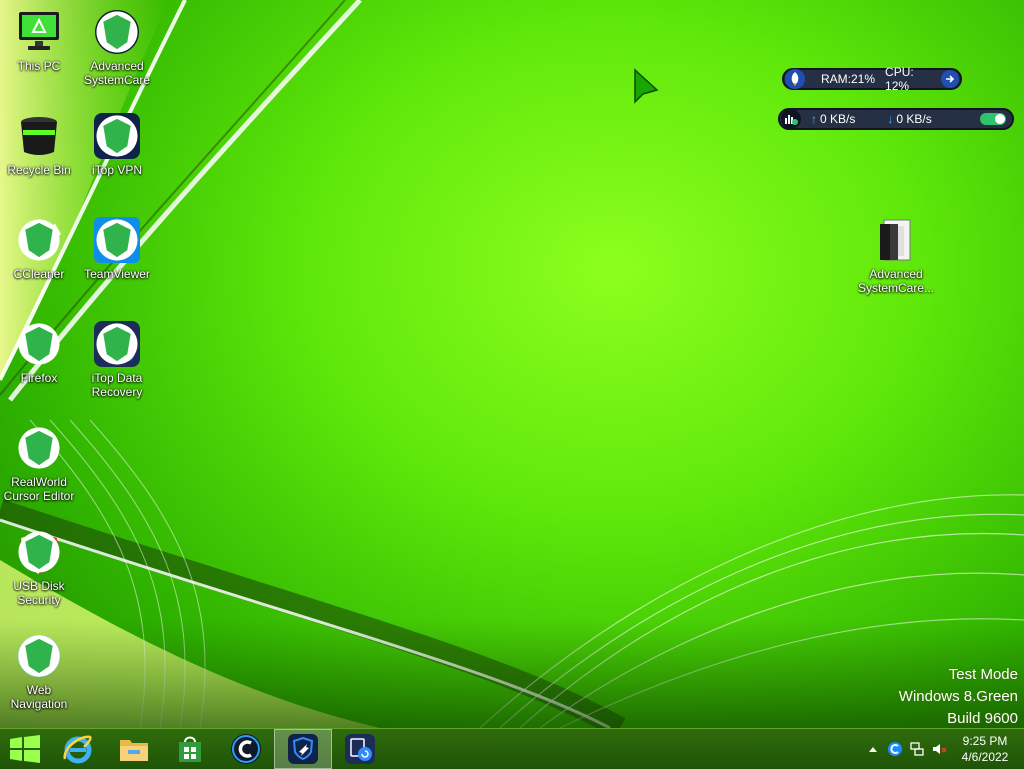  I want to click on chevron-up-icon, so click(873, 749).